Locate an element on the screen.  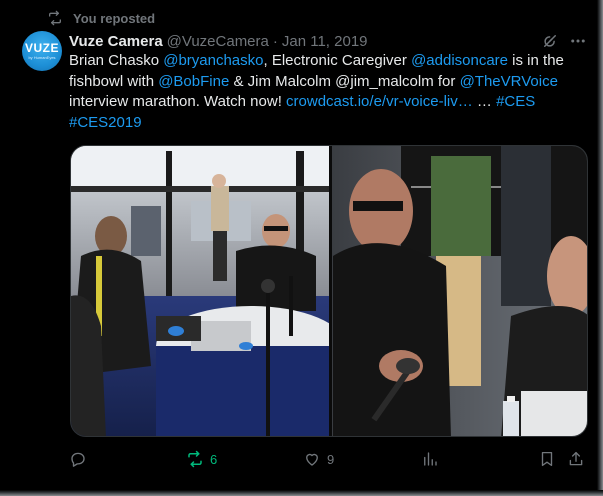
repost-banner-text: You reposted is located at coordinates (114, 18).